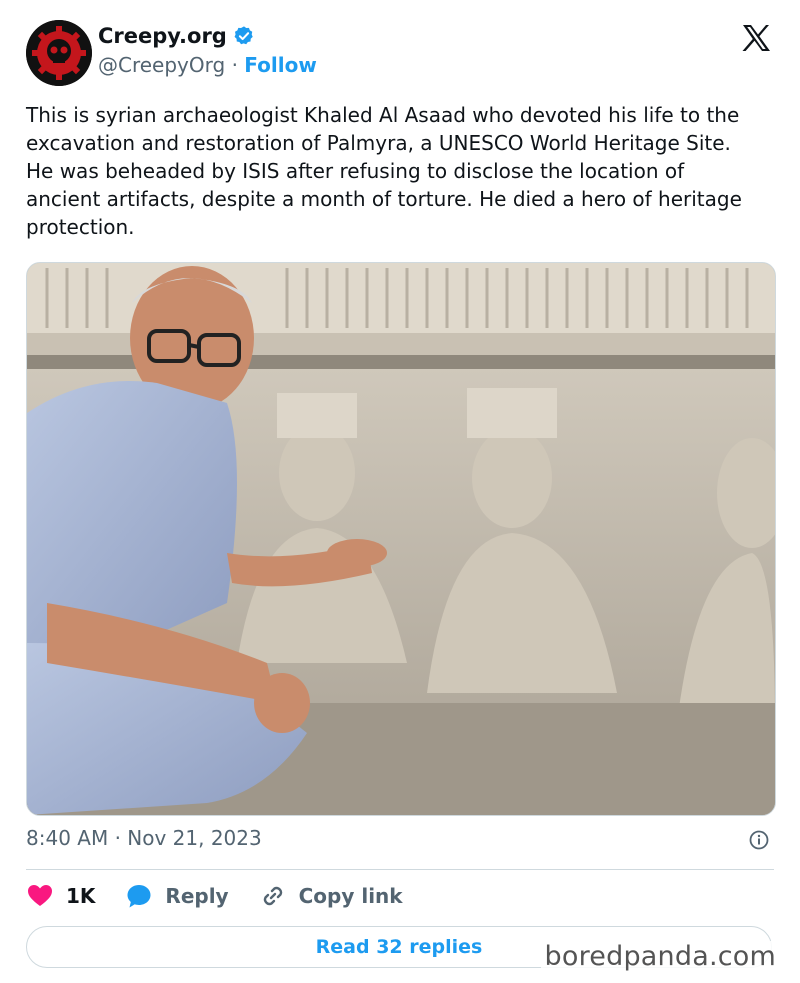 The width and height of the screenshot is (800, 983). I want to click on watermark: boredpanda.com, so click(660, 956).